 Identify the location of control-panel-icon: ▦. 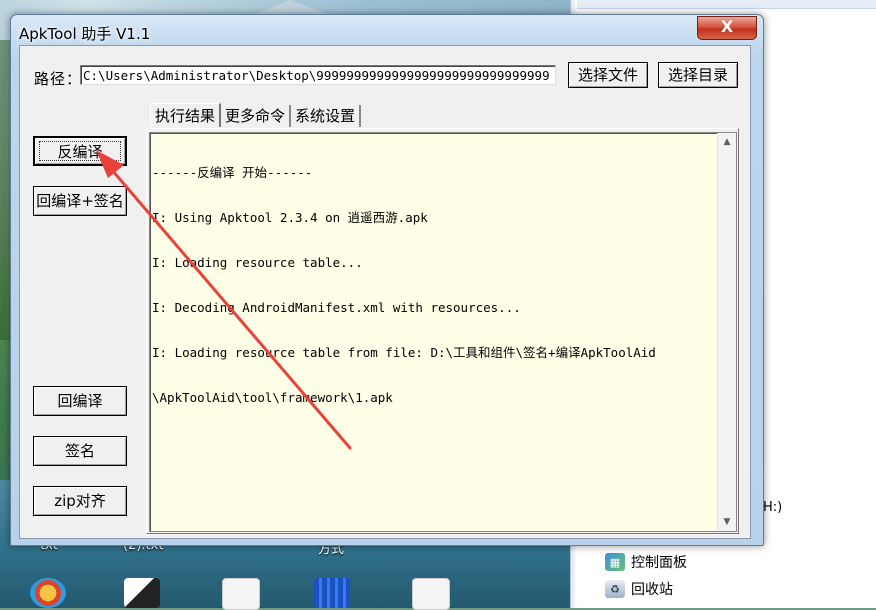
(615, 562).